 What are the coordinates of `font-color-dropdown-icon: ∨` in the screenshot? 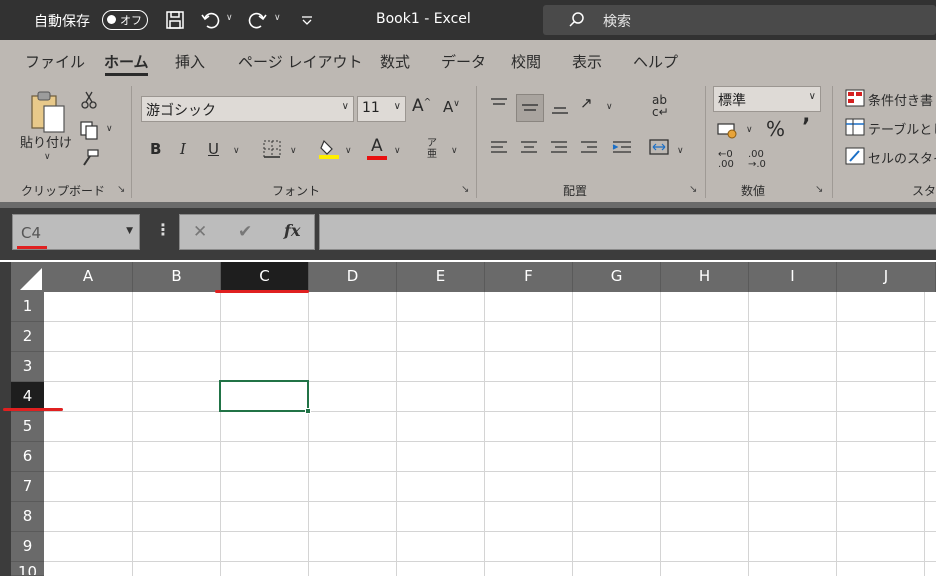 It's located at (397, 151).